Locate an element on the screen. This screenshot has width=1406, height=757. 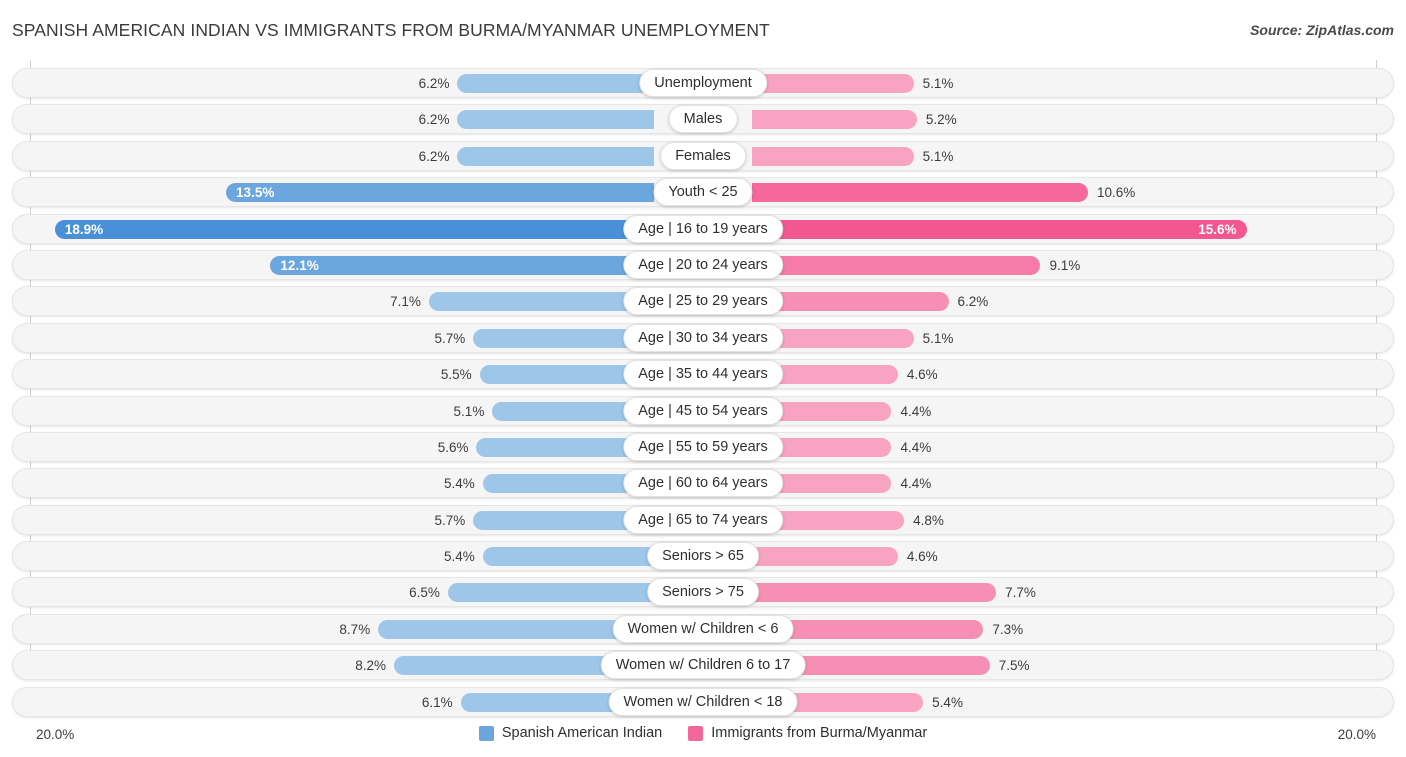
bar-row: 12.1% 9.1% Age | 20 to 24 years is located at coordinates (703, 266).